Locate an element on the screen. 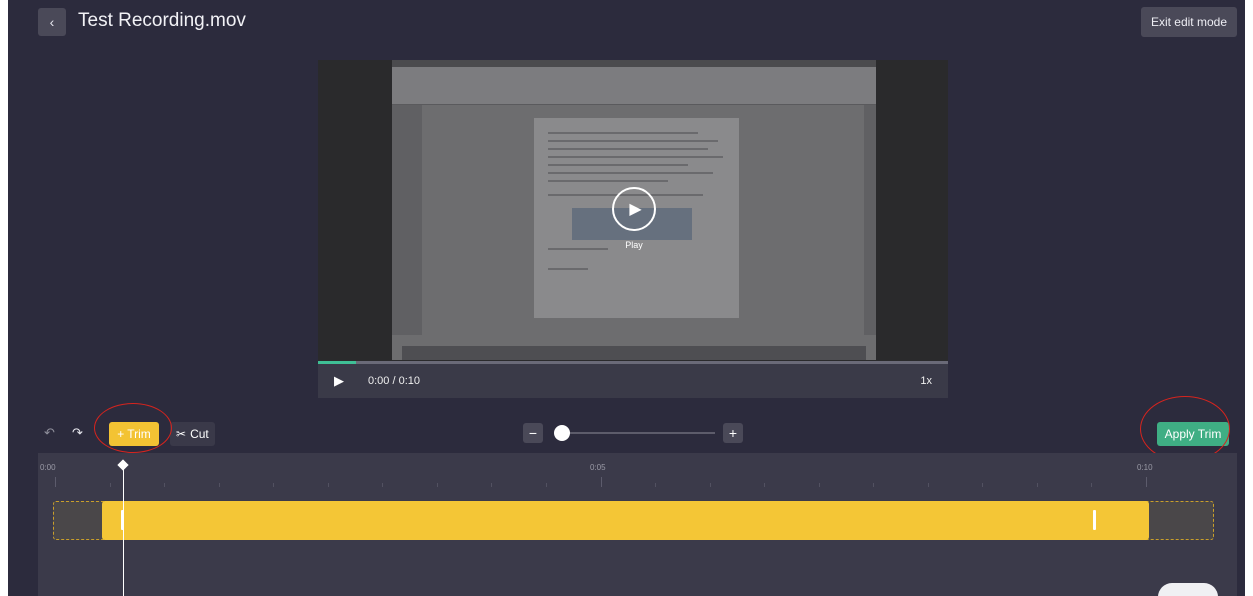 The height and width of the screenshot is (596, 1253). trim-button: + Trim is located at coordinates (134, 434).